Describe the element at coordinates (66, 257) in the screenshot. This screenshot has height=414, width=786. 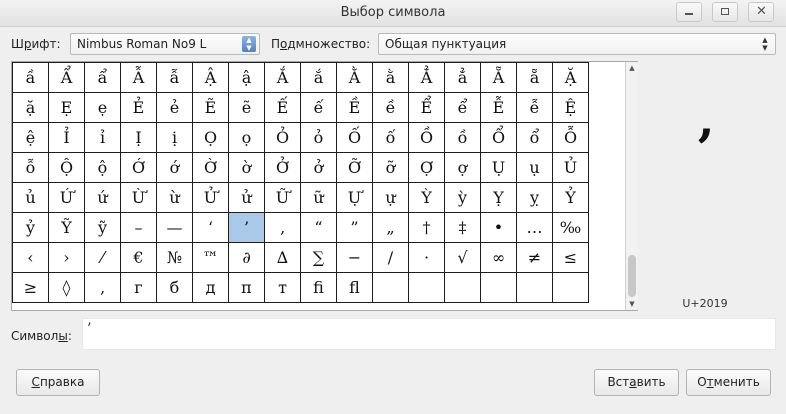
I see `glyph-cell: ›` at that location.